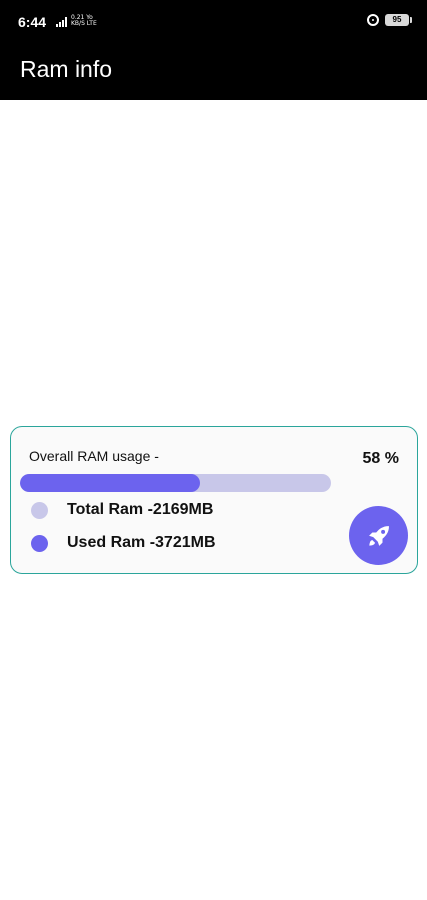  Describe the element at coordinates (61, 22) in the screenshot. I see `signal-icon` at that location.